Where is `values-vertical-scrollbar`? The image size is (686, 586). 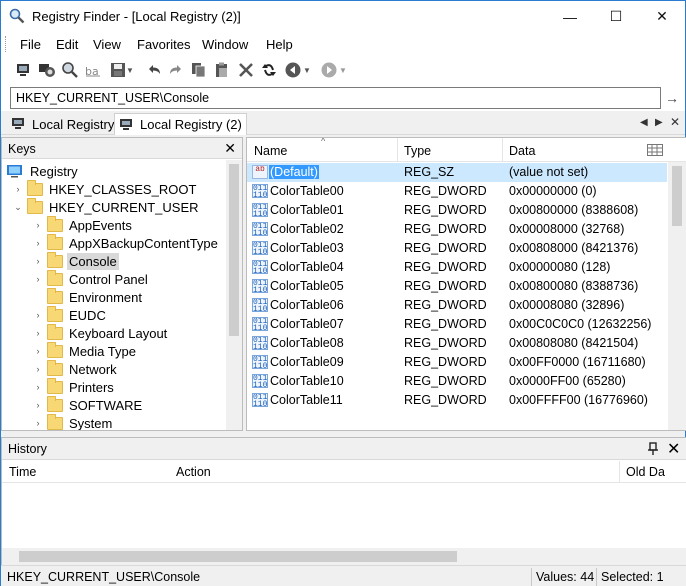
values-vertical-scrollbar is located at coordinates (677, 296).